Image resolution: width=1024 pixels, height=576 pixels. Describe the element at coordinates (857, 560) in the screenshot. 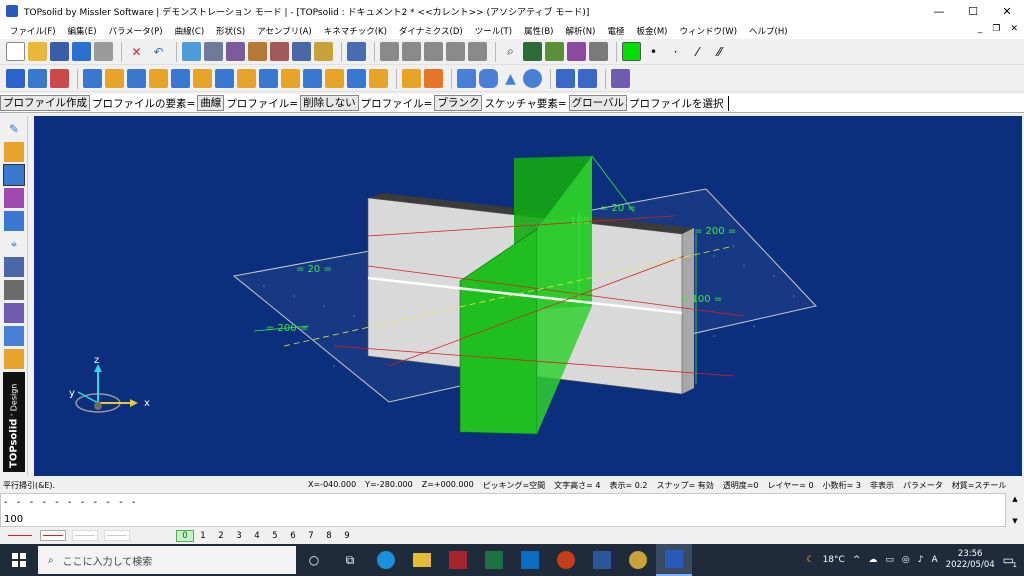

I see `tray-chevron-icon: ^` at that location.